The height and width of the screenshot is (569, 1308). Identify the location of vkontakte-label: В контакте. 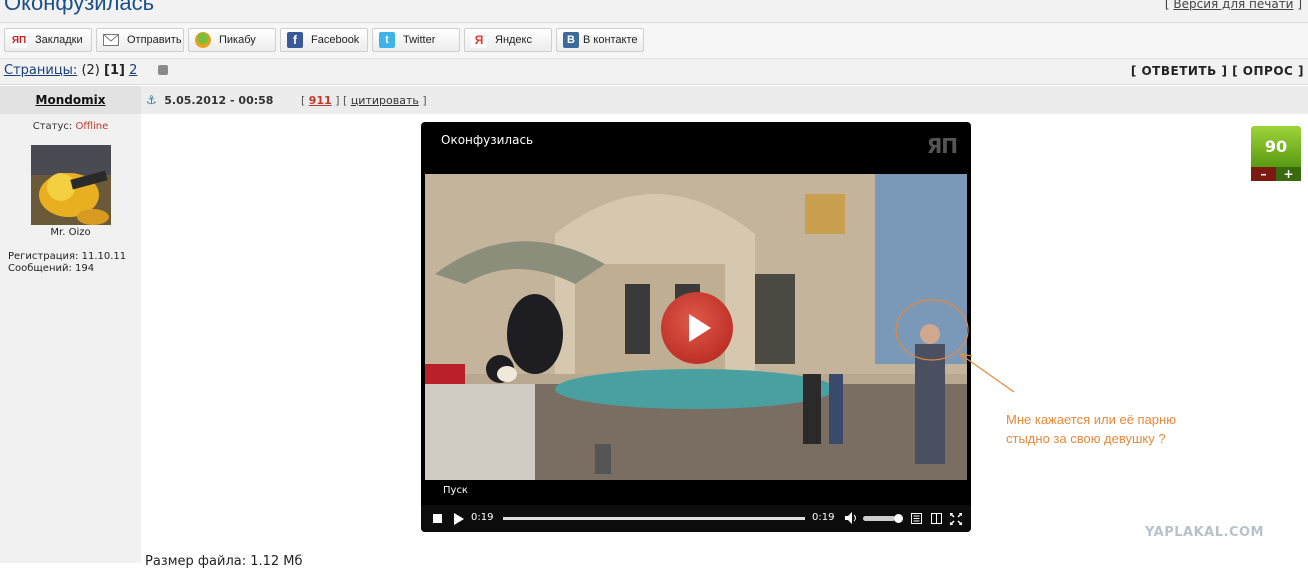
(610, 40).